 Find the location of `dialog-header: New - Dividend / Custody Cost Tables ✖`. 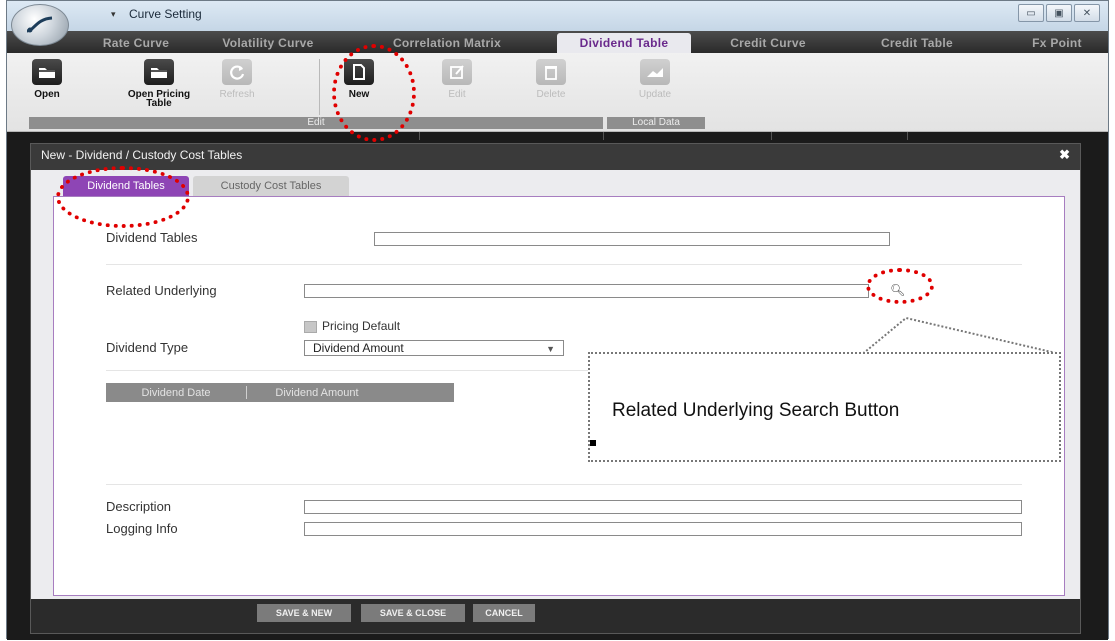

dialog-header: New - Dividend / Custody Cost Tables ✖ is located at coordinates (555, 157).